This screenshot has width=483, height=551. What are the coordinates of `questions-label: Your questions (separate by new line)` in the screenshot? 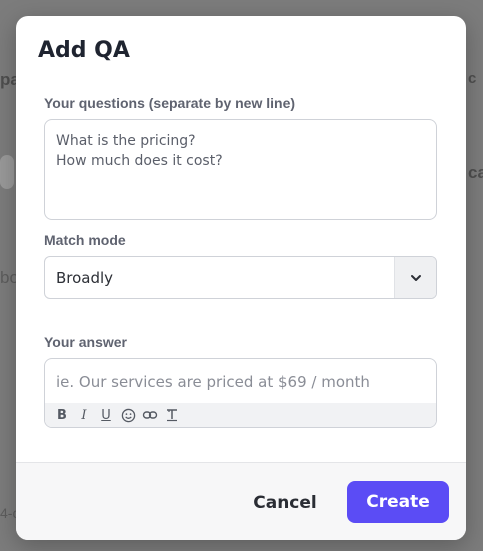 It's located at (170, 103).